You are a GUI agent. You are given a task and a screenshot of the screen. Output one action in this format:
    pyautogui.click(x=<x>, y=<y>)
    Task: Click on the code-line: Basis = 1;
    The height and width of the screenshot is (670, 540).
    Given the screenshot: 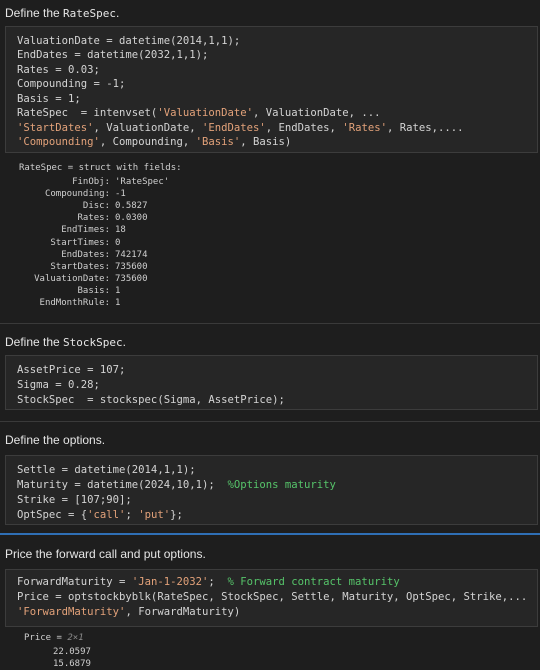 What is the action you would take?
    pyautogui.click(x=49, y=99)
    